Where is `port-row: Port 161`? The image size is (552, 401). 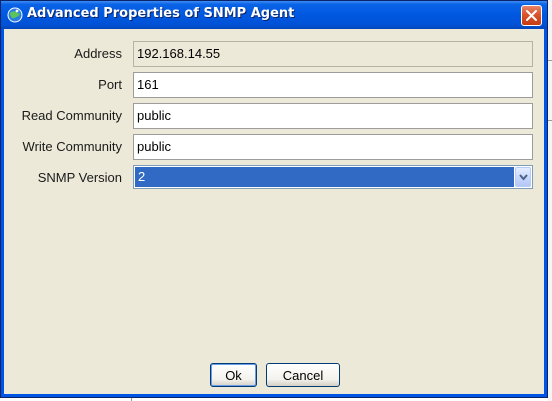 port-row: Port 161 is located at coordinates (274, 85).